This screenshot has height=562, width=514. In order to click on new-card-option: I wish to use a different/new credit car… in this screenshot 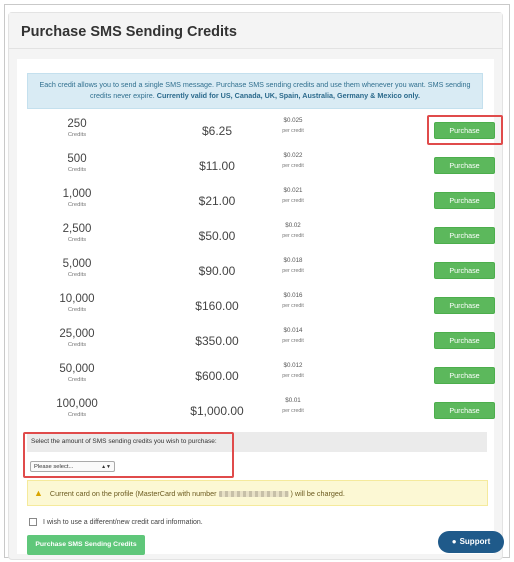, I will do `click(116, 522)`.